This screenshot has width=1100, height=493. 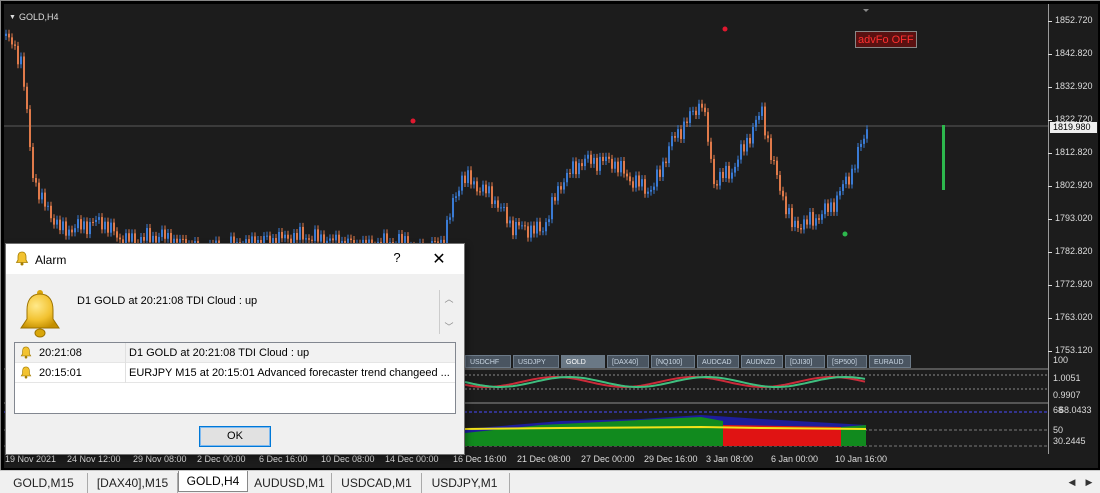 What do you see at coordinates (1074, 53) in the screenshot?
I see `price-tick-label: 1842.820` at bounding box center [1074, 53].